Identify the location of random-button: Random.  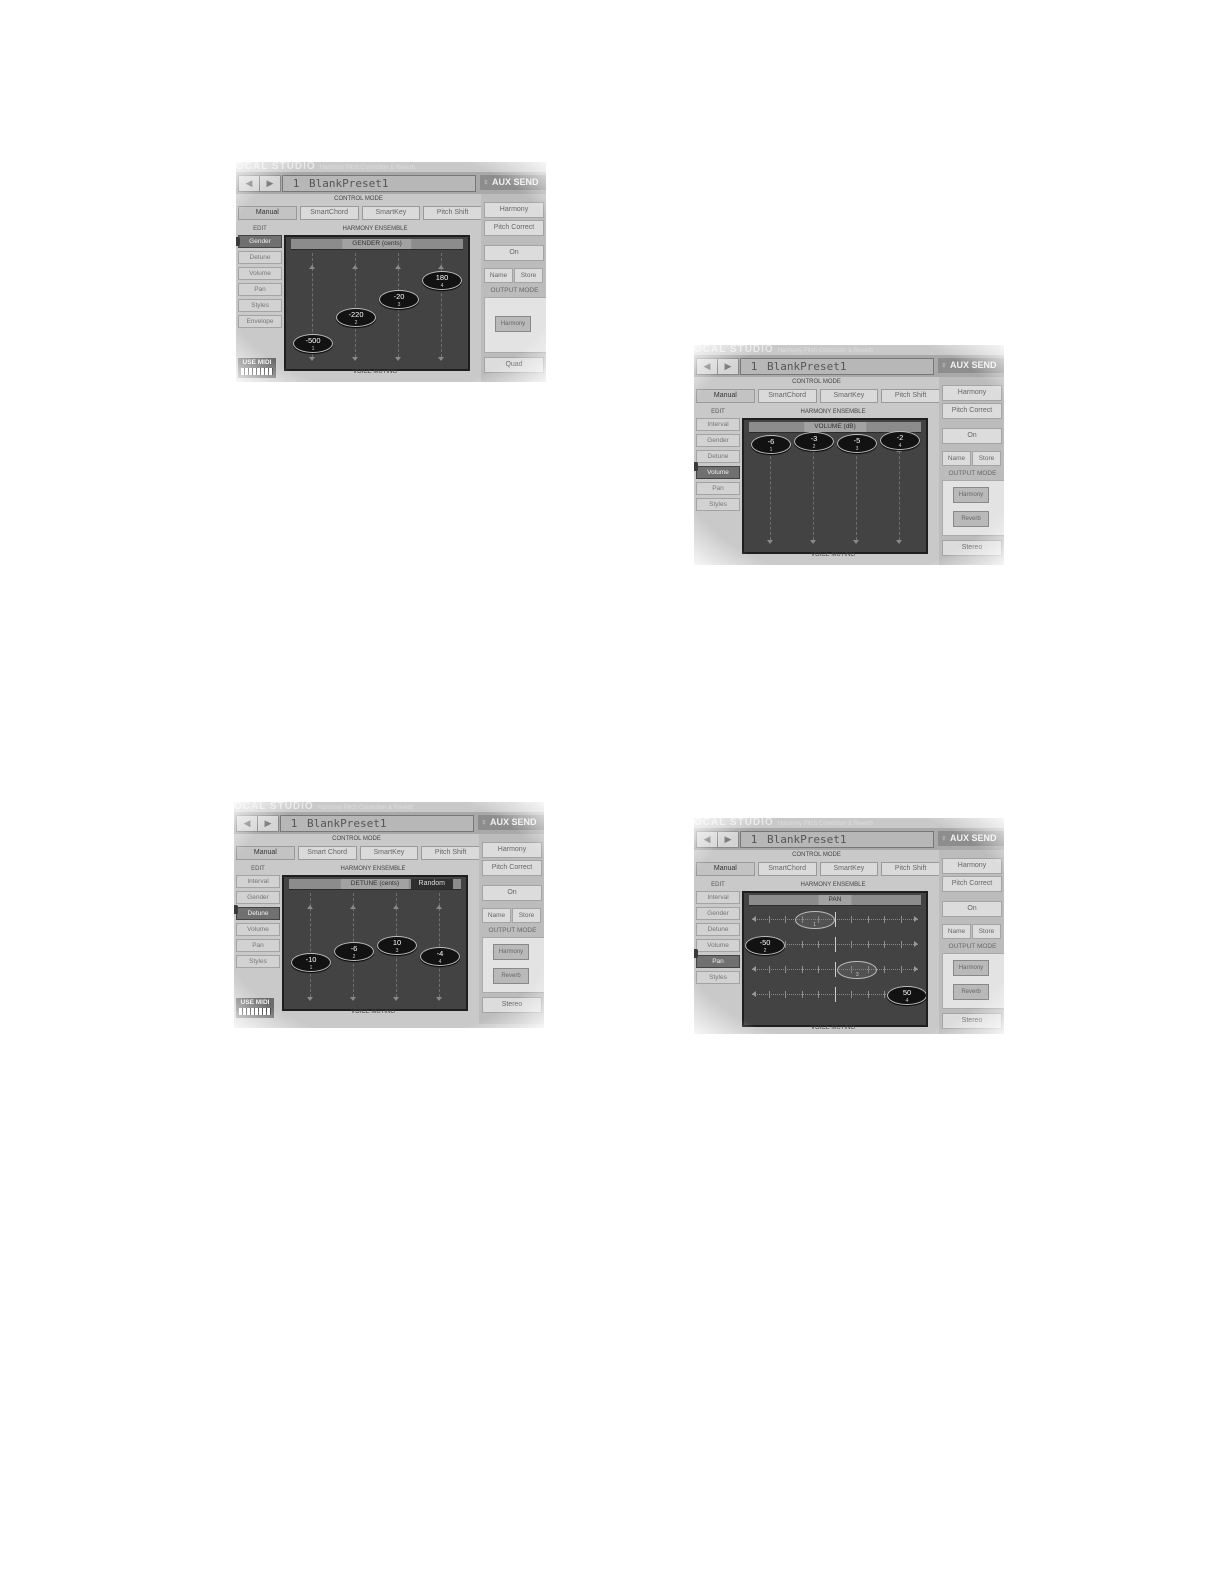
(431, 884).